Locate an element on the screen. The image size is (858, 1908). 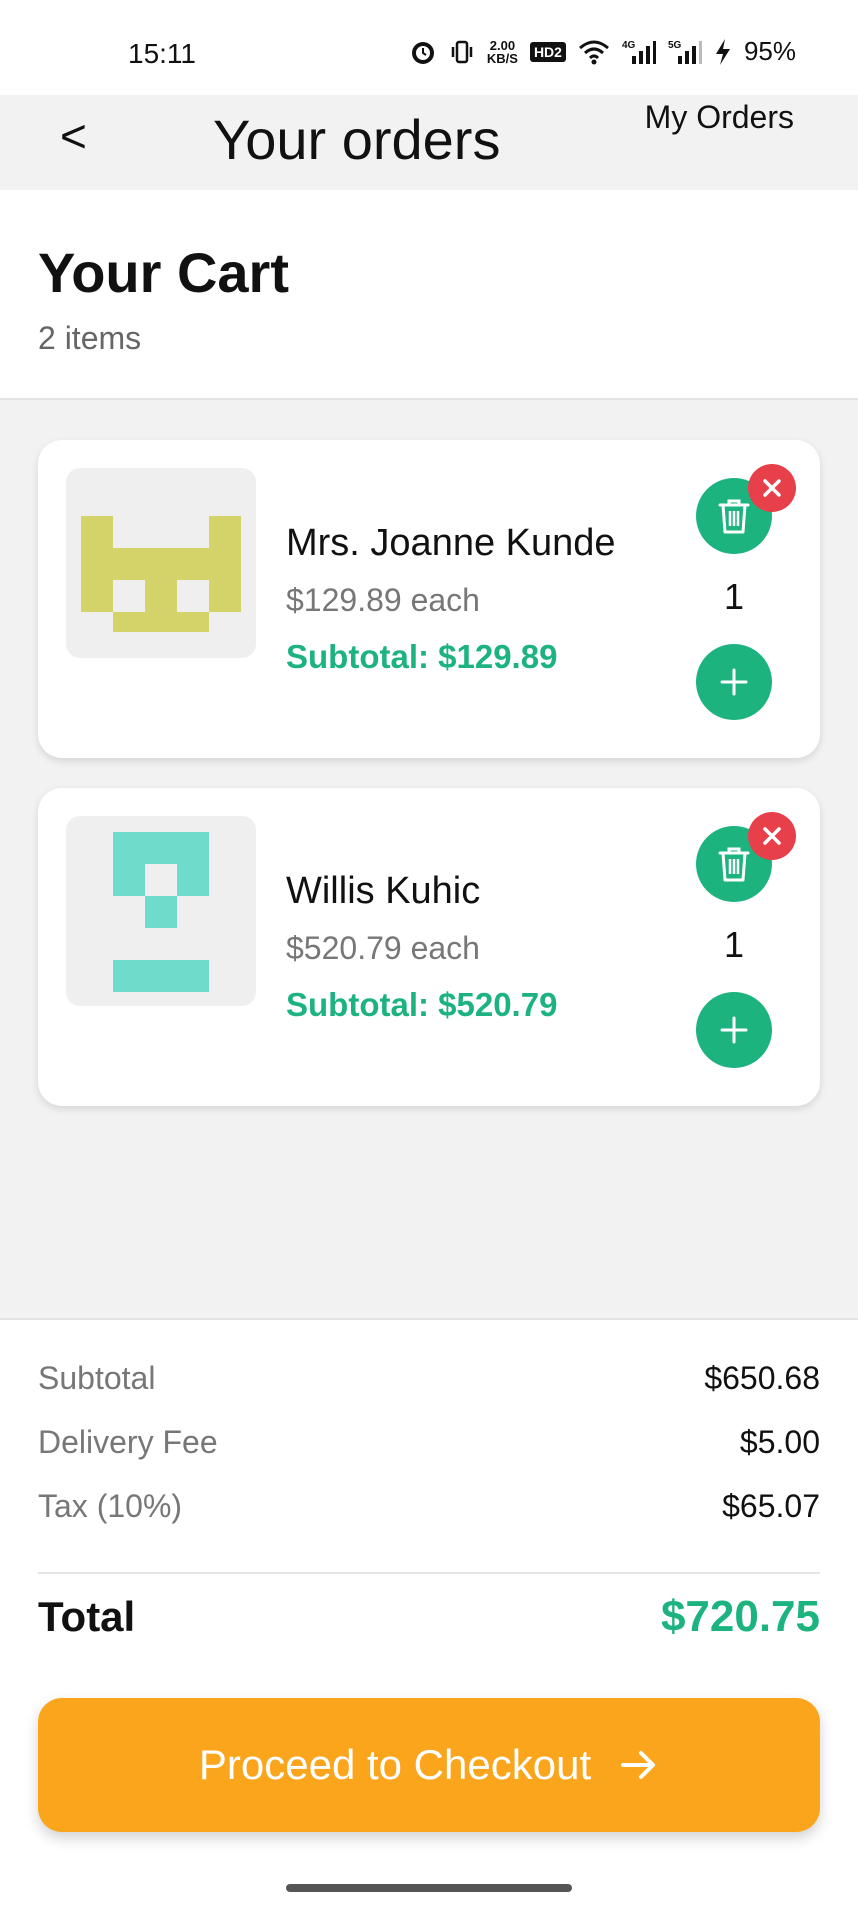
status-icons: 2.00 KB/S HD2 4G 5G 95% is located at coordinates (602, 51).